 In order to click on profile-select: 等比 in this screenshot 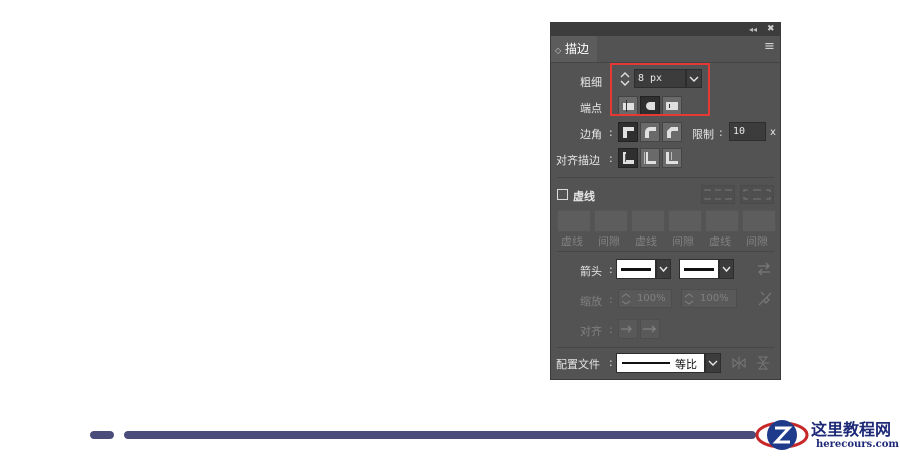, I will do `click(660, 363)`.